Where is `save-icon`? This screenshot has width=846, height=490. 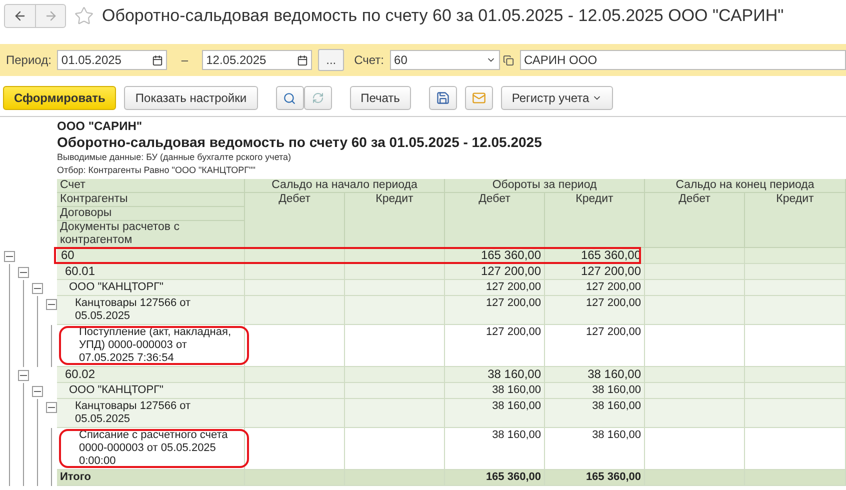 save-icon is located at coordinates (443, 98).